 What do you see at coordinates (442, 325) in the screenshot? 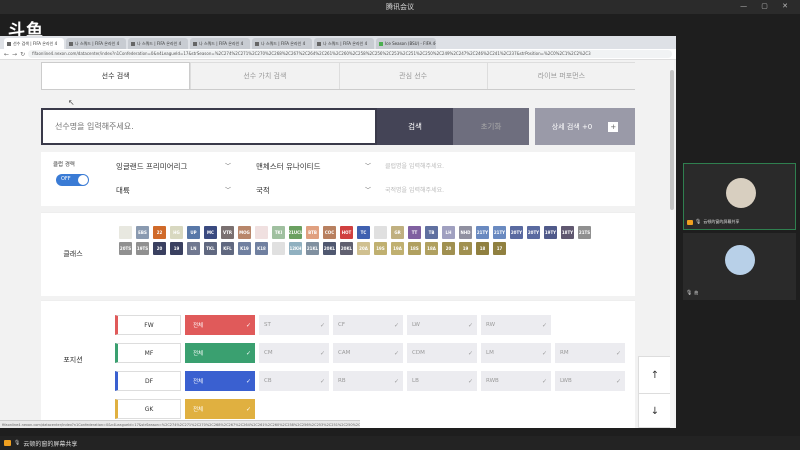
I see `position-option-lw: LW ✓` at bounding box center [442, 325].